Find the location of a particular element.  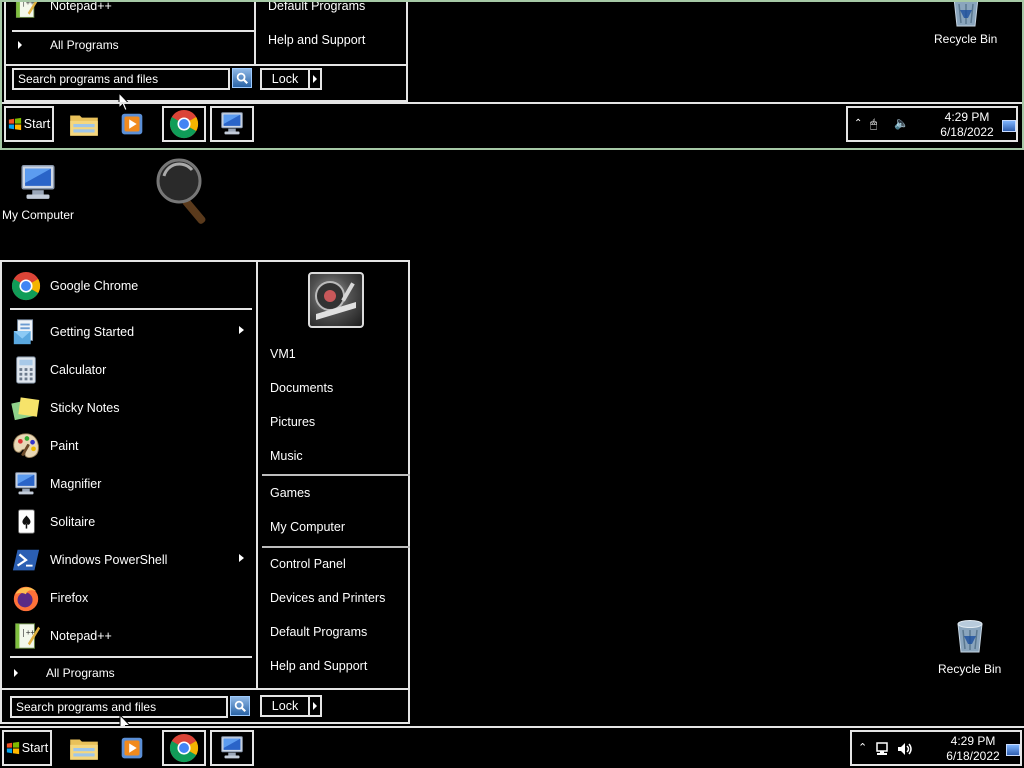

lens-recycle-bin: Recycle Bin is located at coordinates (965, 23).